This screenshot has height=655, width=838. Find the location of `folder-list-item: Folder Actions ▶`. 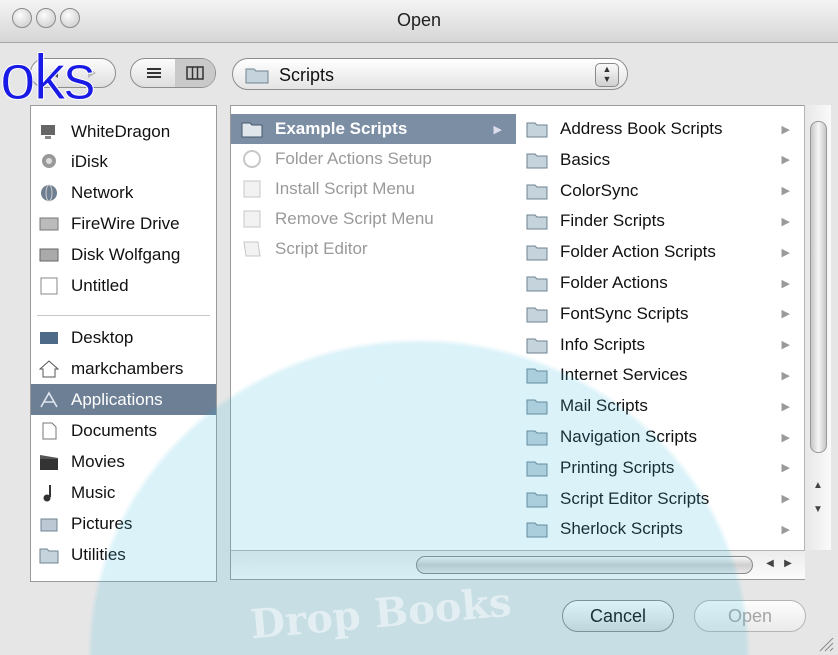

folder-list-item: Folder Actions ▶ is located at coordinates (660, 283).